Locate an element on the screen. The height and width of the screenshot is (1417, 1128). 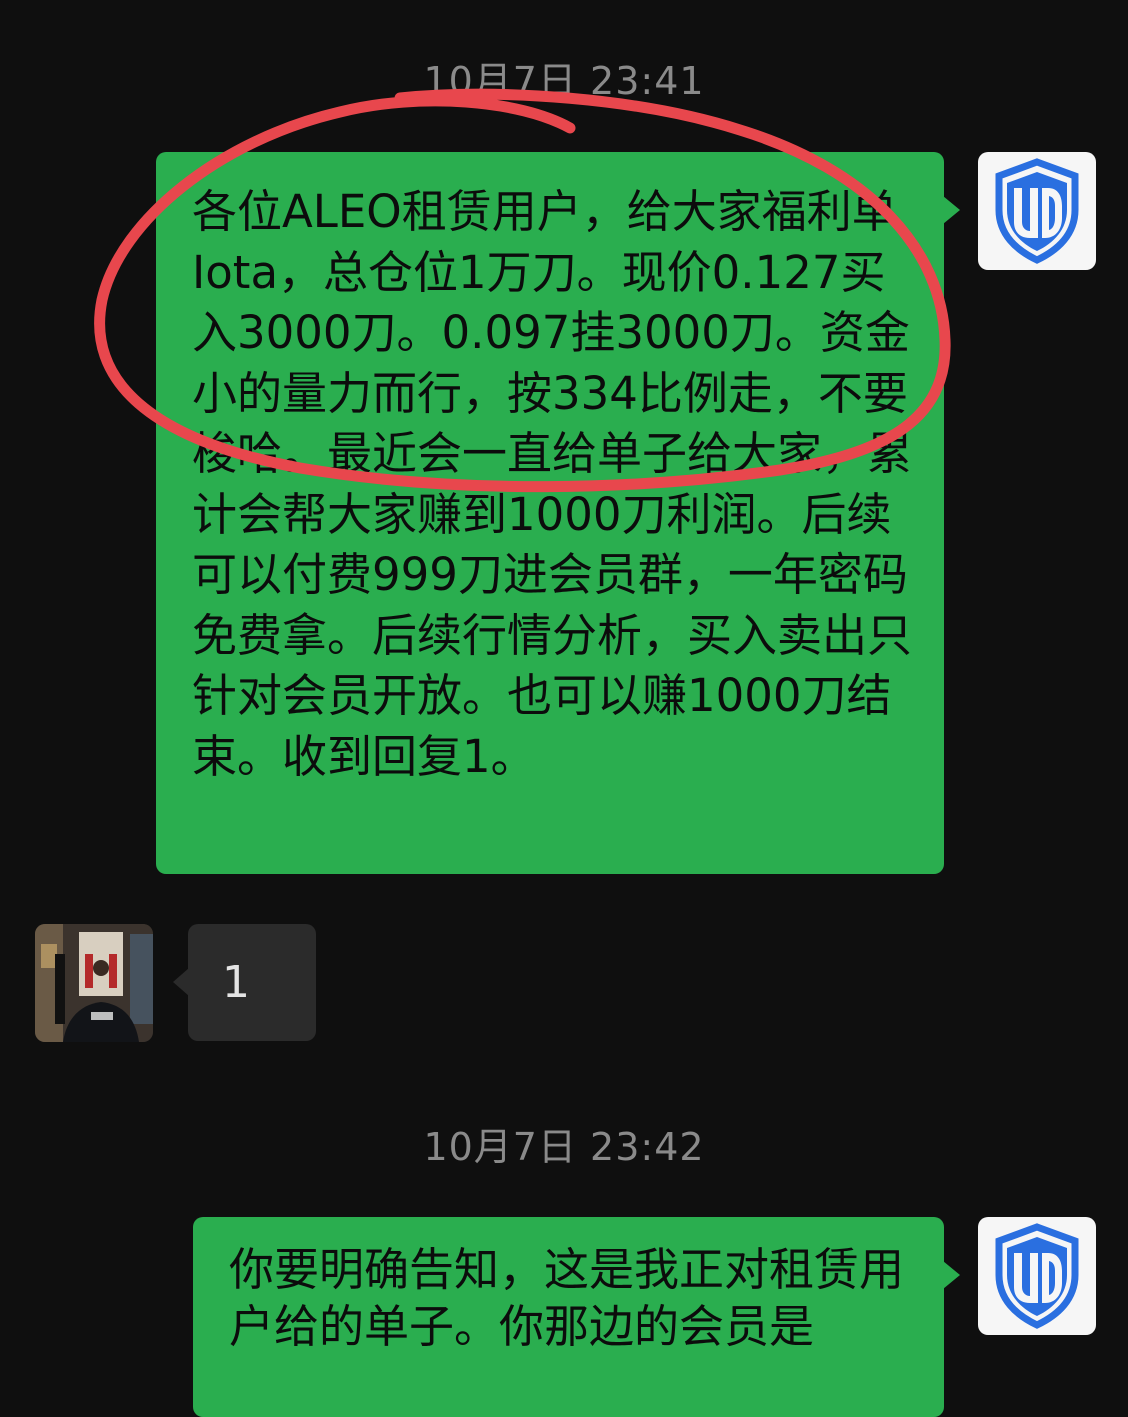
message-bubble-received: 1 is located at coordinates (244, 982).